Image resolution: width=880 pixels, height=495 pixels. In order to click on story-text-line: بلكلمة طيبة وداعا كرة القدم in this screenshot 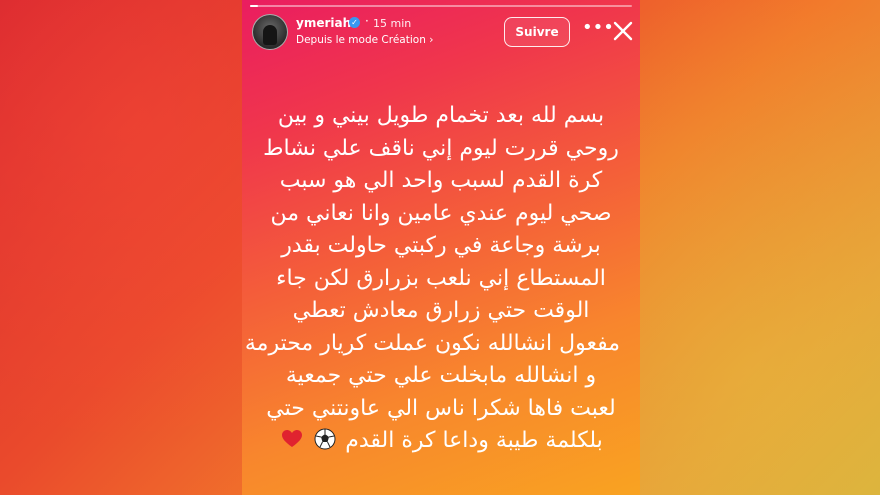, I will do `click(474, 440)`.